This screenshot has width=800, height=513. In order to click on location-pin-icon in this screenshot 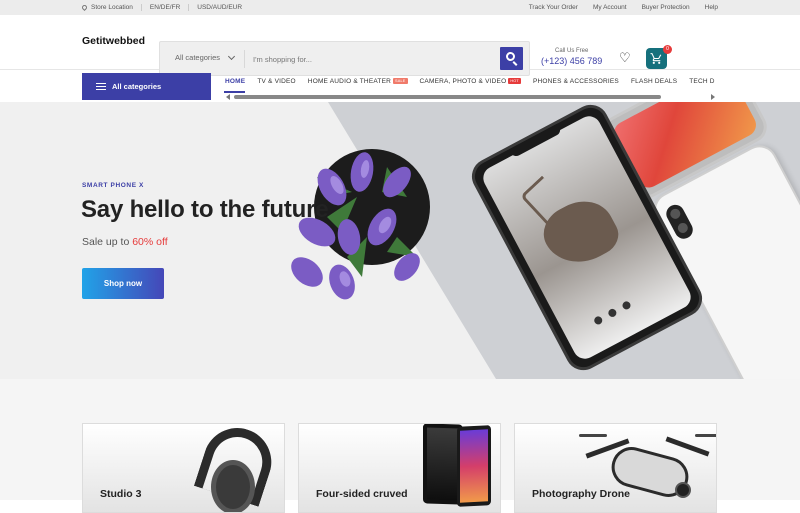, I will do `click(84, 7)`.